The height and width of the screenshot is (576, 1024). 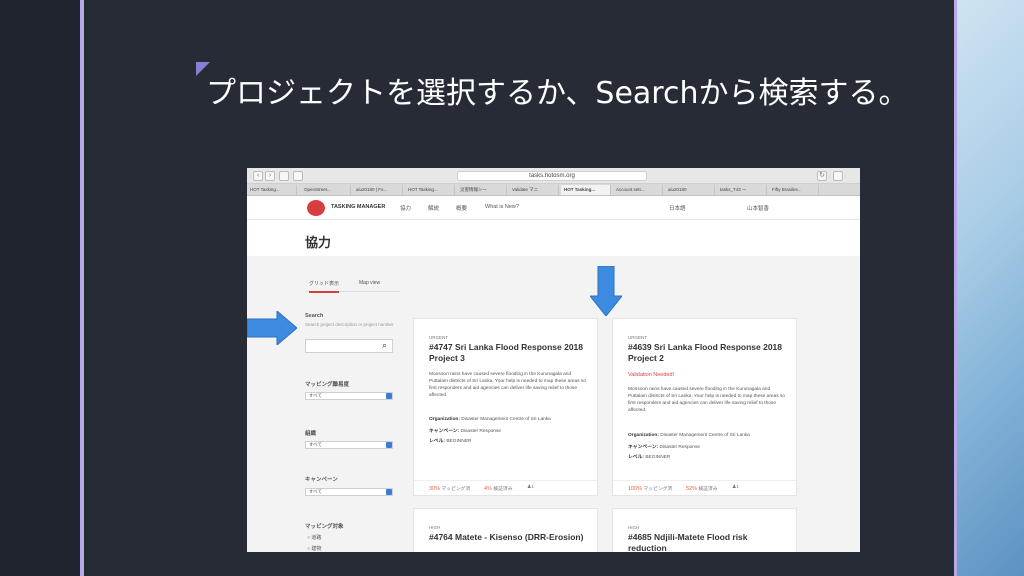 I want to click on reload-icon: ↻, so click(x=822, y=176).